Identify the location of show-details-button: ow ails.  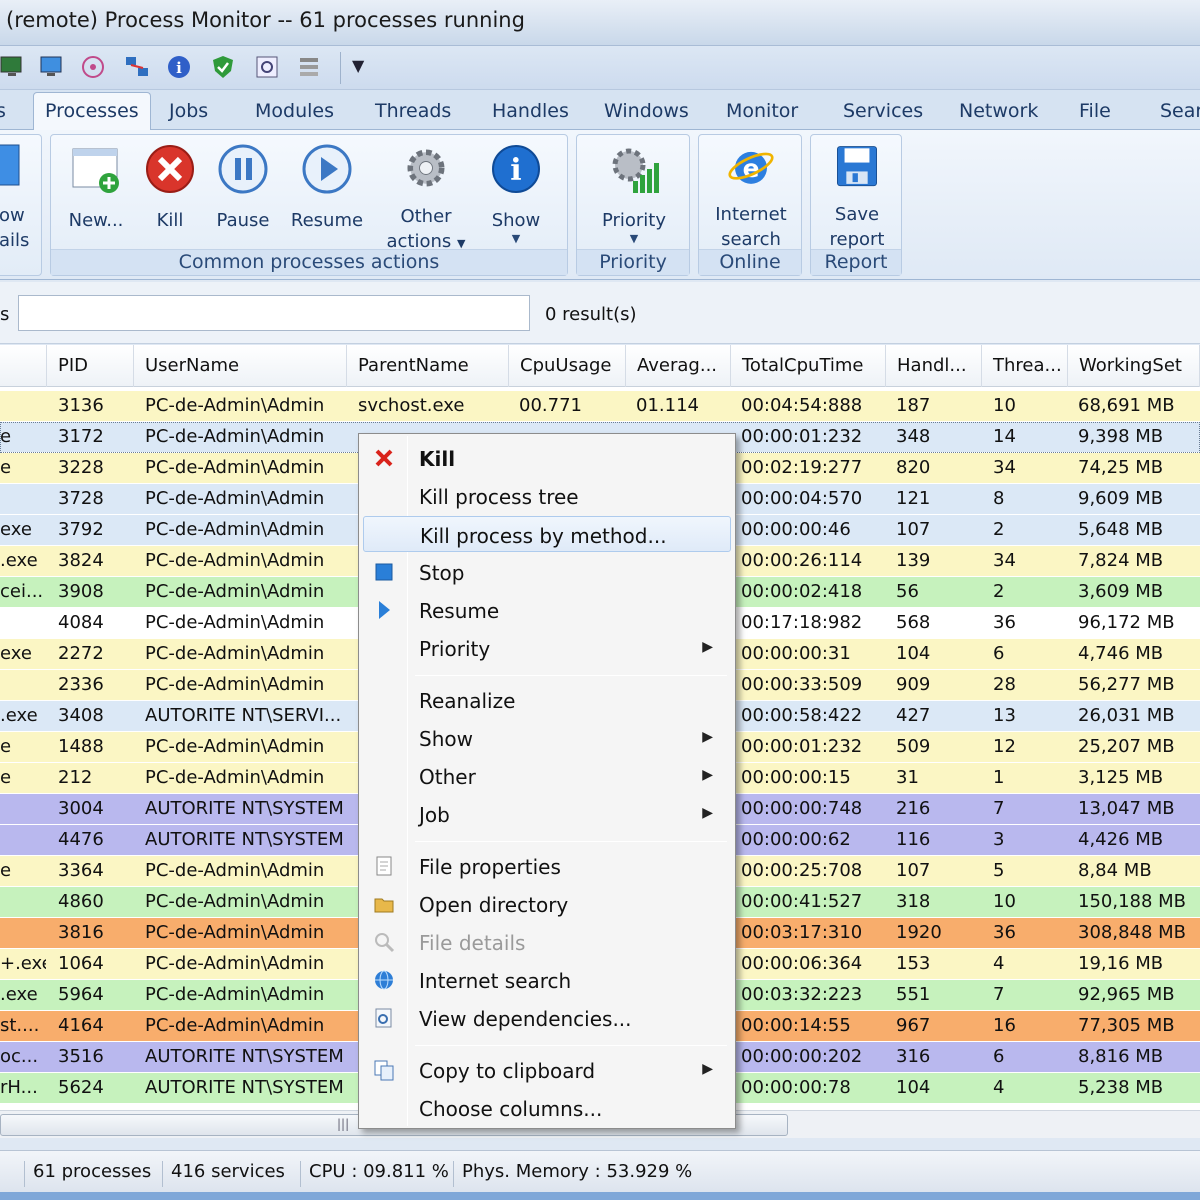
(14, 228).